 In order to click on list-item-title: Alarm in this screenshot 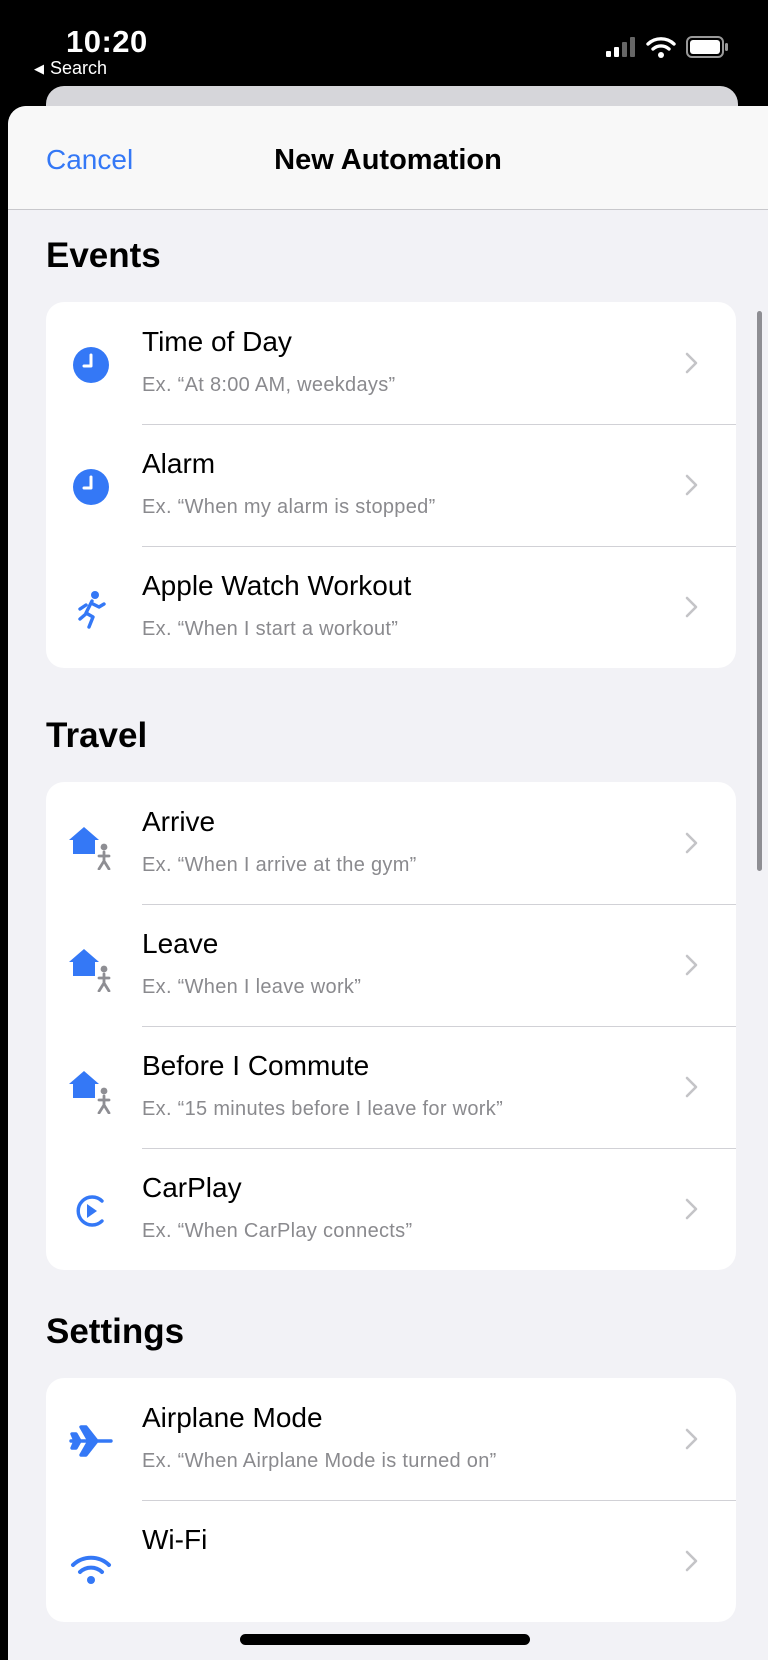, I will do `click(179, 463)`.